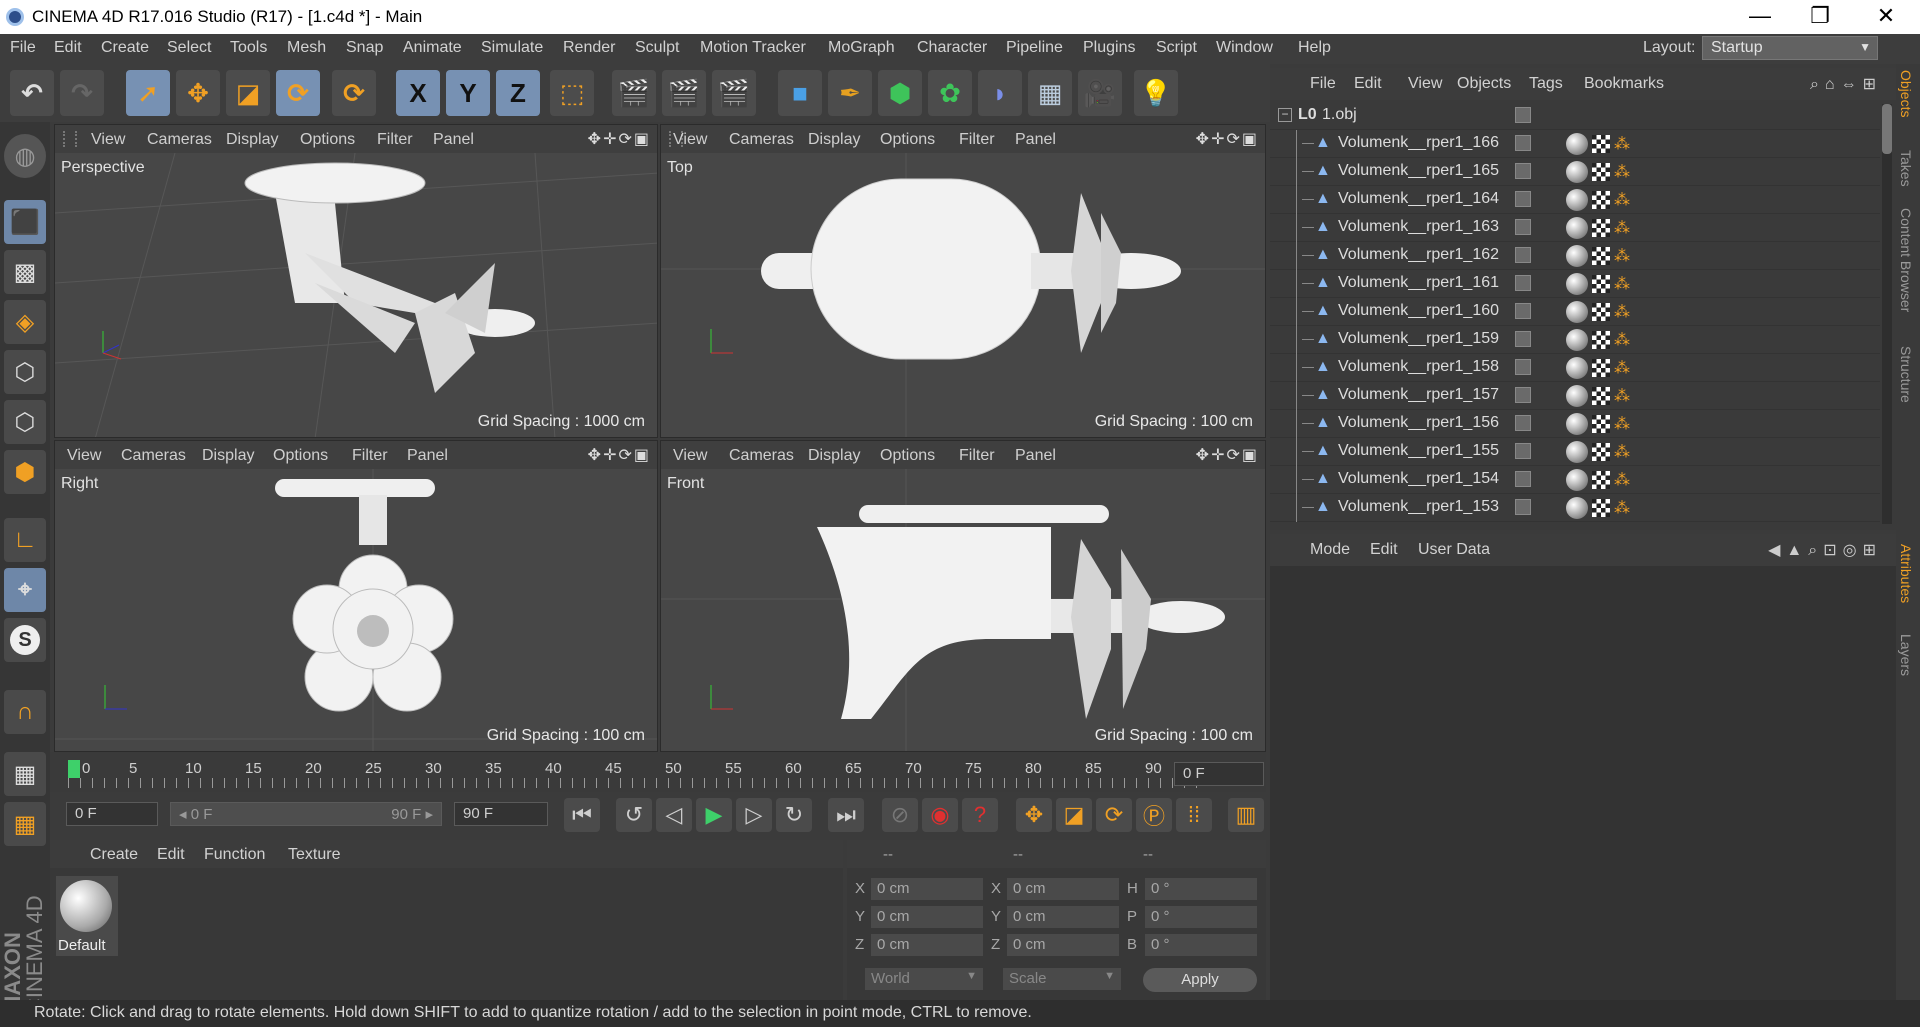 Image resolution: width=1920 pixels, height=1027 pixels. Describe the element at coordinates (1100, 93) in the screenshot. I see `camera-button: 🎥` at that location.